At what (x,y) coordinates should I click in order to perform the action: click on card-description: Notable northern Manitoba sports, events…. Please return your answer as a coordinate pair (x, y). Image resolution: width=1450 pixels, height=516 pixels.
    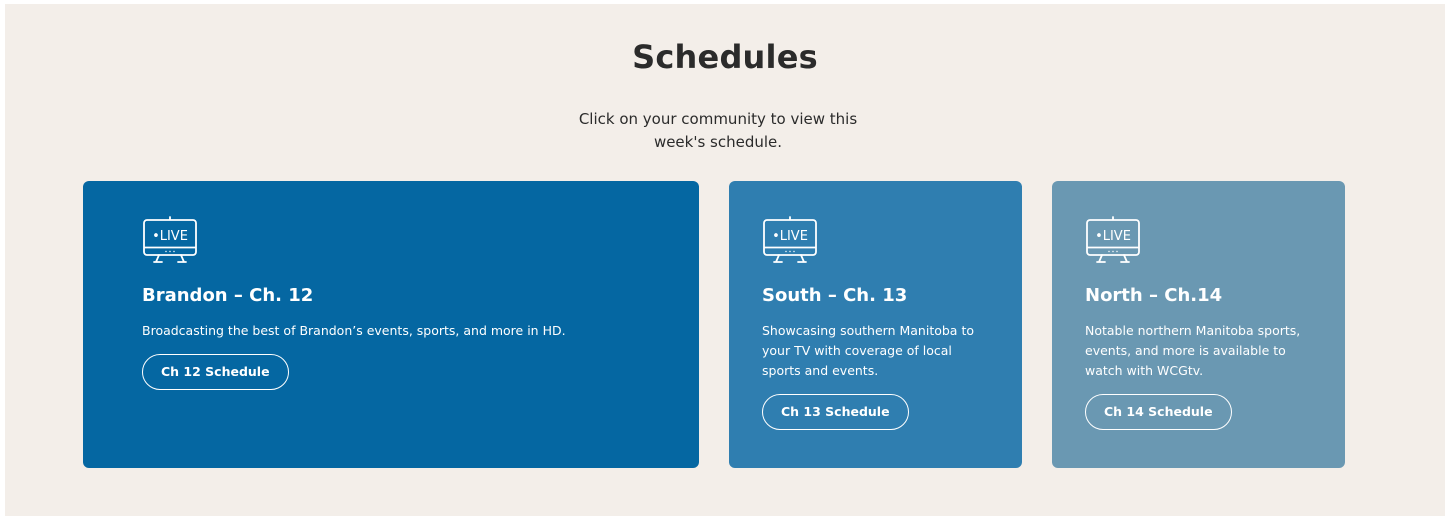
    Looking at the image, I should click on (1193, 350).